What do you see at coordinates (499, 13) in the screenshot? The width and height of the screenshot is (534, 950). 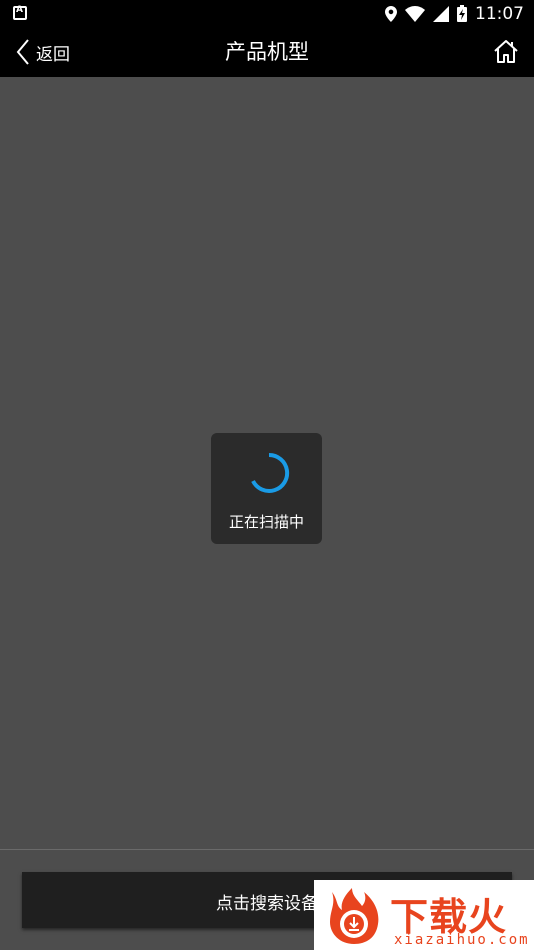 I see `status-time: 11:07` at bounding box center [499, 13].